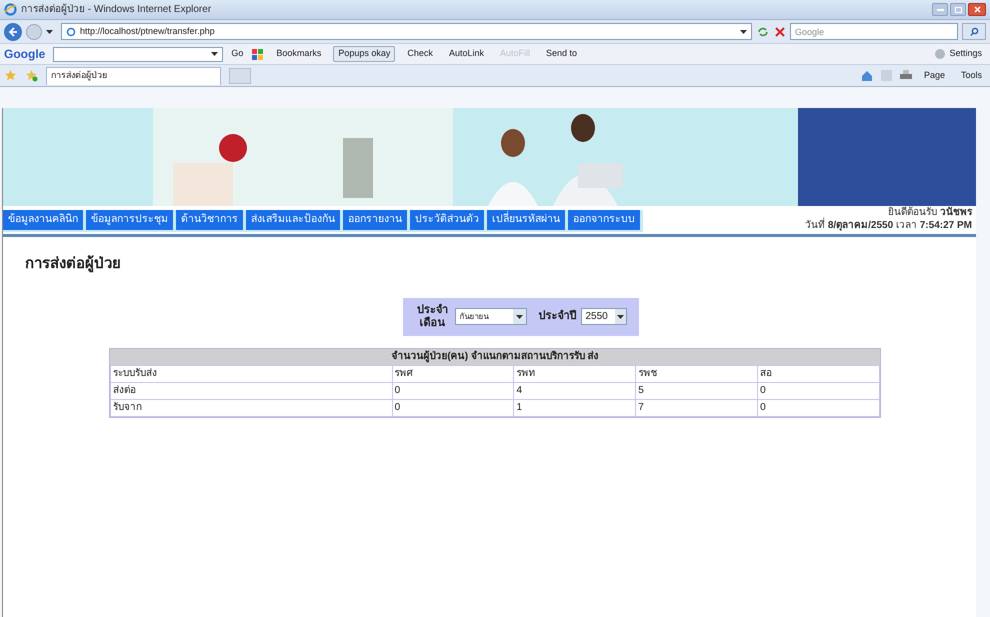 The image size is (990, 617). What do you see at coordinates (31, 75) in the screenshot?
I see `add-favorite-icon` at bounding box center [31, 75].